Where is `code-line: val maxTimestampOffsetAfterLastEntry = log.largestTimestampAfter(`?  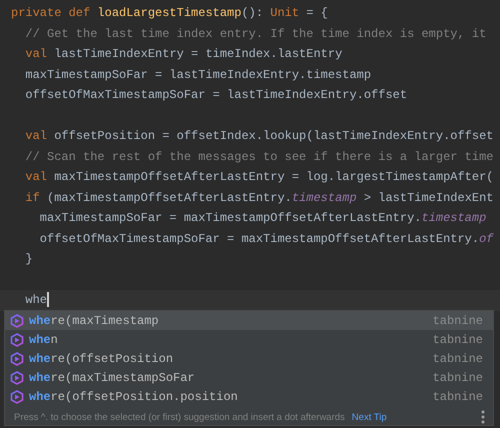
code-line: val maxTimestampOffsetAfterLastEntry = log.largestTimestampAfter( is located at coordinates (259, 177).